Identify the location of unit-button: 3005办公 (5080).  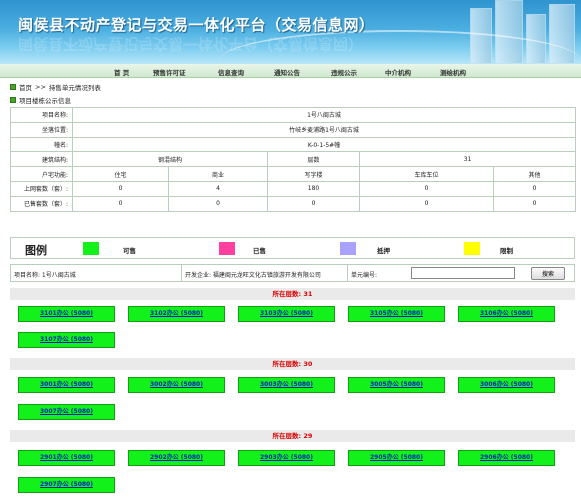
(396, 385).